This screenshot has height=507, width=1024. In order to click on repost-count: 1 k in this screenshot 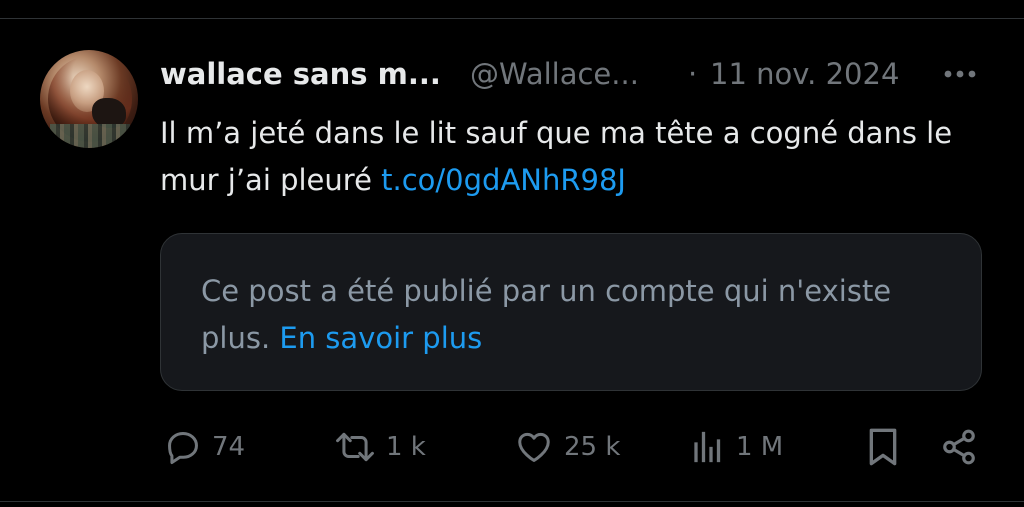, I will do `click(406, 447)`.